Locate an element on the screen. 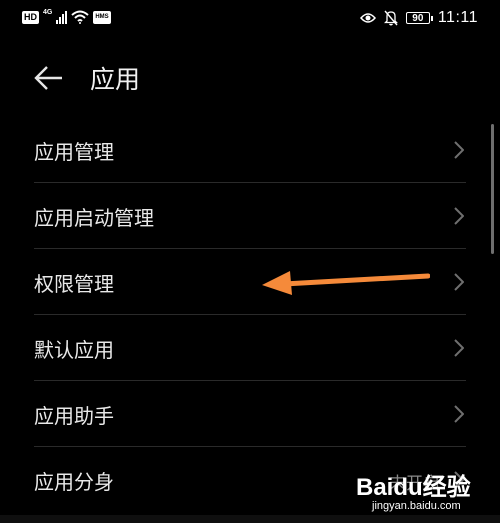  menu-item-label: 权限管理 is located at coordinates (74, 284).